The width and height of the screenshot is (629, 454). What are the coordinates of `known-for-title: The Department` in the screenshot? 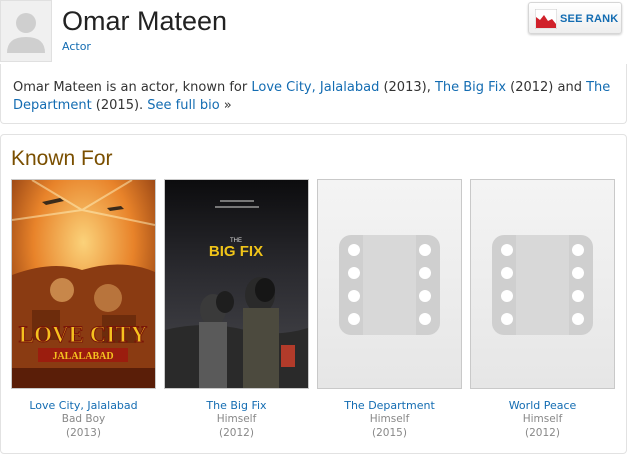 It's located at (389, 405).